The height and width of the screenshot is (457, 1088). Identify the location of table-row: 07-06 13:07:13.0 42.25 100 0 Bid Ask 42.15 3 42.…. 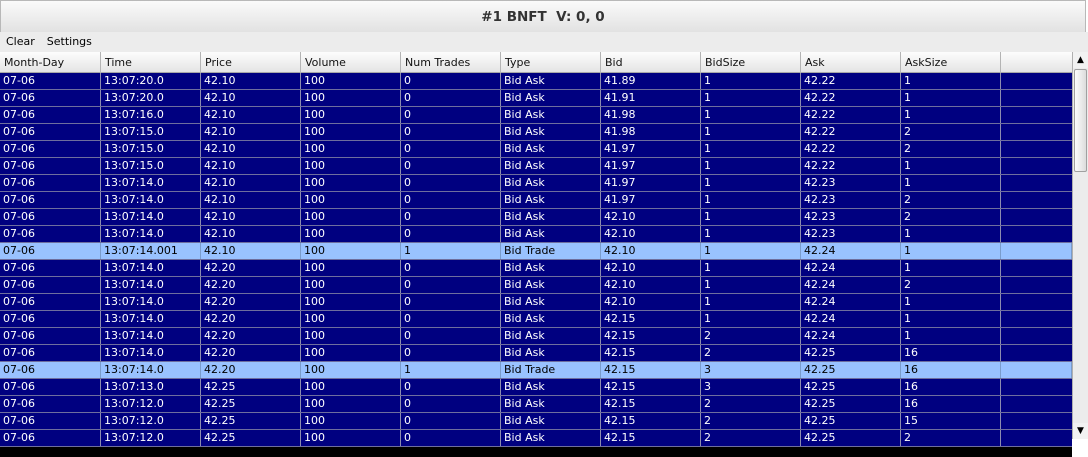
(536, 387).